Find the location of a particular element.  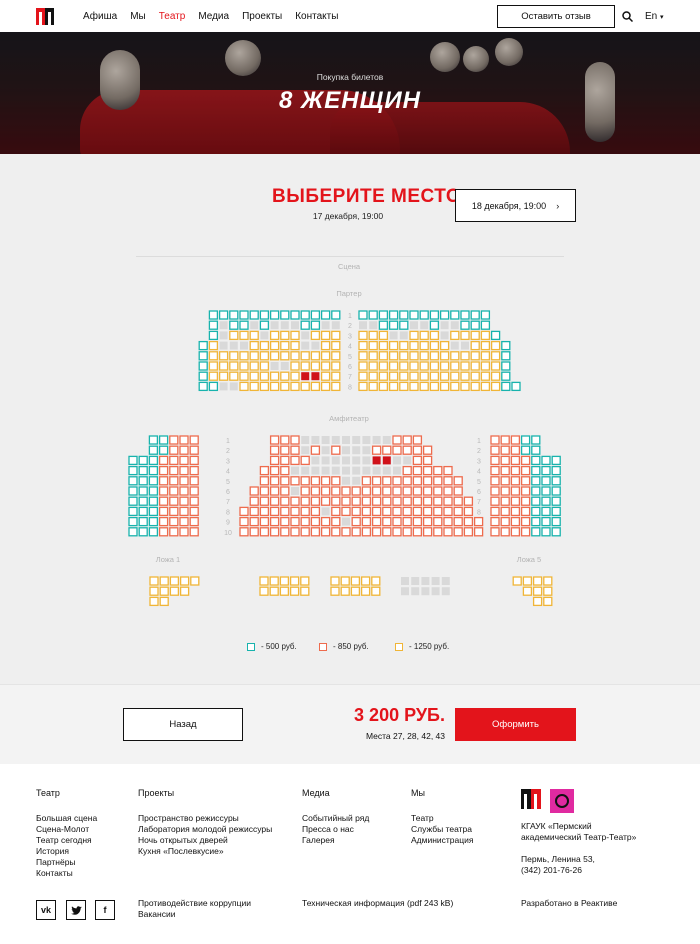

vacancies-link: Вакансии is located at coordinates (194, 914).